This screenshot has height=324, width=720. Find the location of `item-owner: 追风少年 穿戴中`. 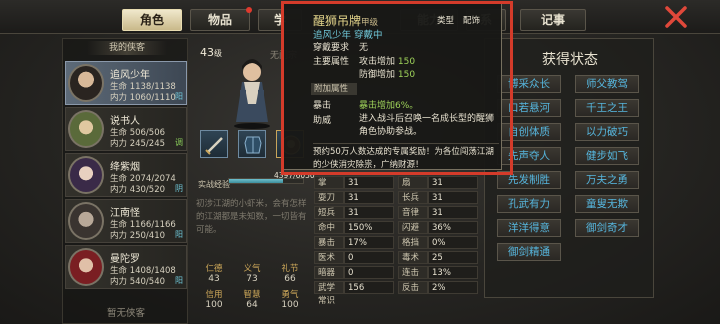

item-owner: 追风少年 穿戴中 is located at coordinates (348, 35).